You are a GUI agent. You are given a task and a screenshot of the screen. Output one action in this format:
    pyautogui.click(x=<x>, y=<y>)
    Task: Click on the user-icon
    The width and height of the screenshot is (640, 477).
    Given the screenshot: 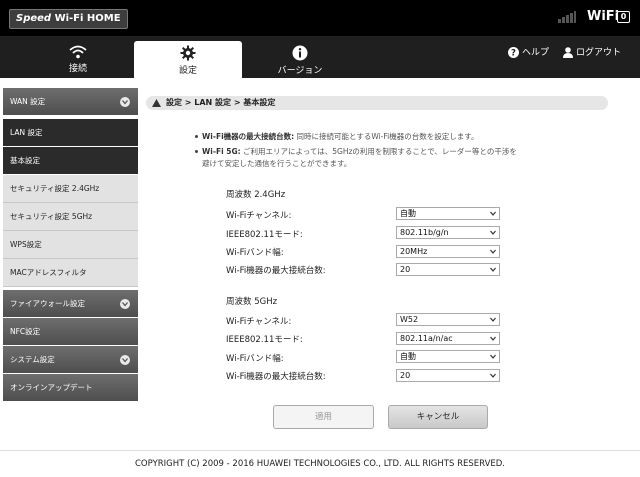 What is the action you would take?
    pyautogui.click(x=568, y=52)
    